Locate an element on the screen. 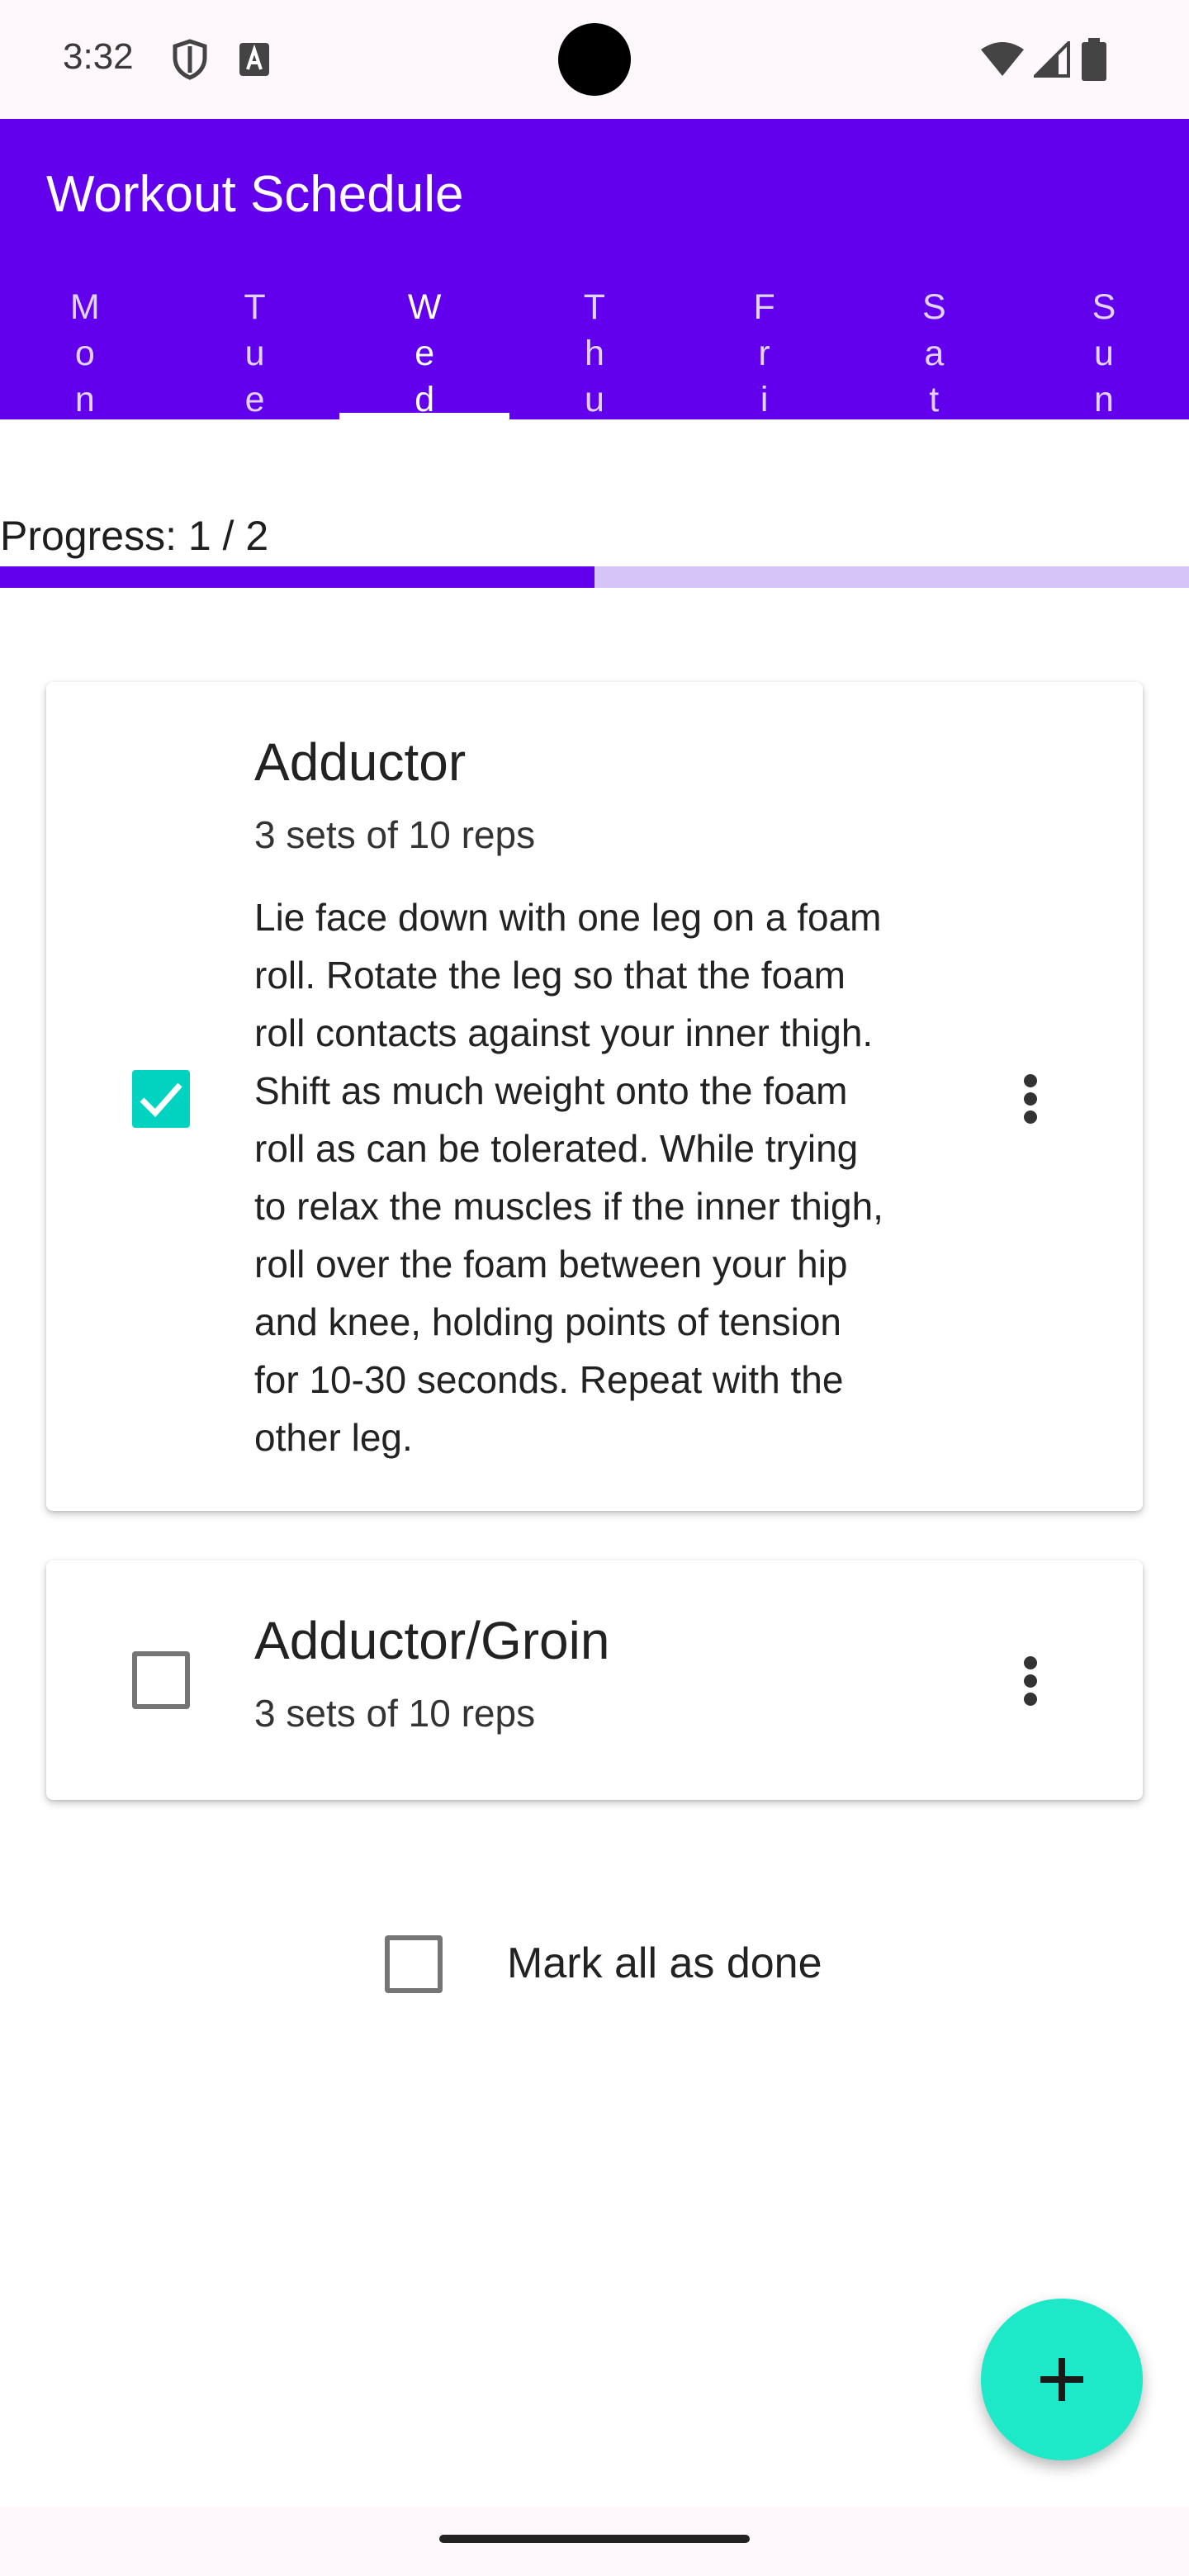  exercise-title: Adductor/Groin is located at coordinates (432, 1640).